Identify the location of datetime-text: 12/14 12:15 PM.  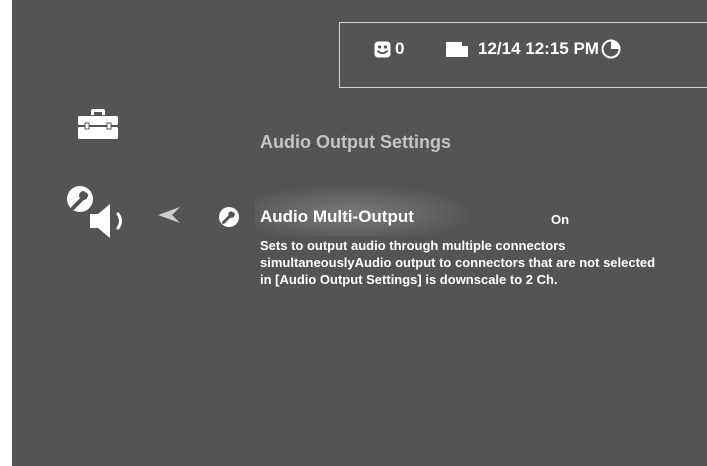
(538, 48).